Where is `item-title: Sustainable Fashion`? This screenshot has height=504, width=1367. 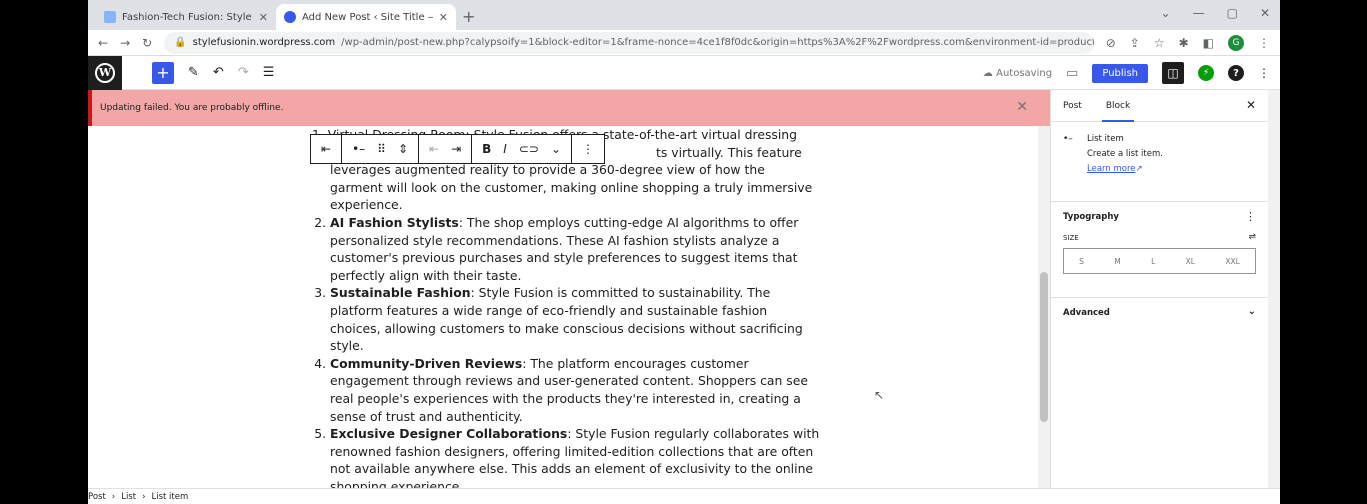 item-title: Sustainable Fashion is located at coordinates (400, 293).